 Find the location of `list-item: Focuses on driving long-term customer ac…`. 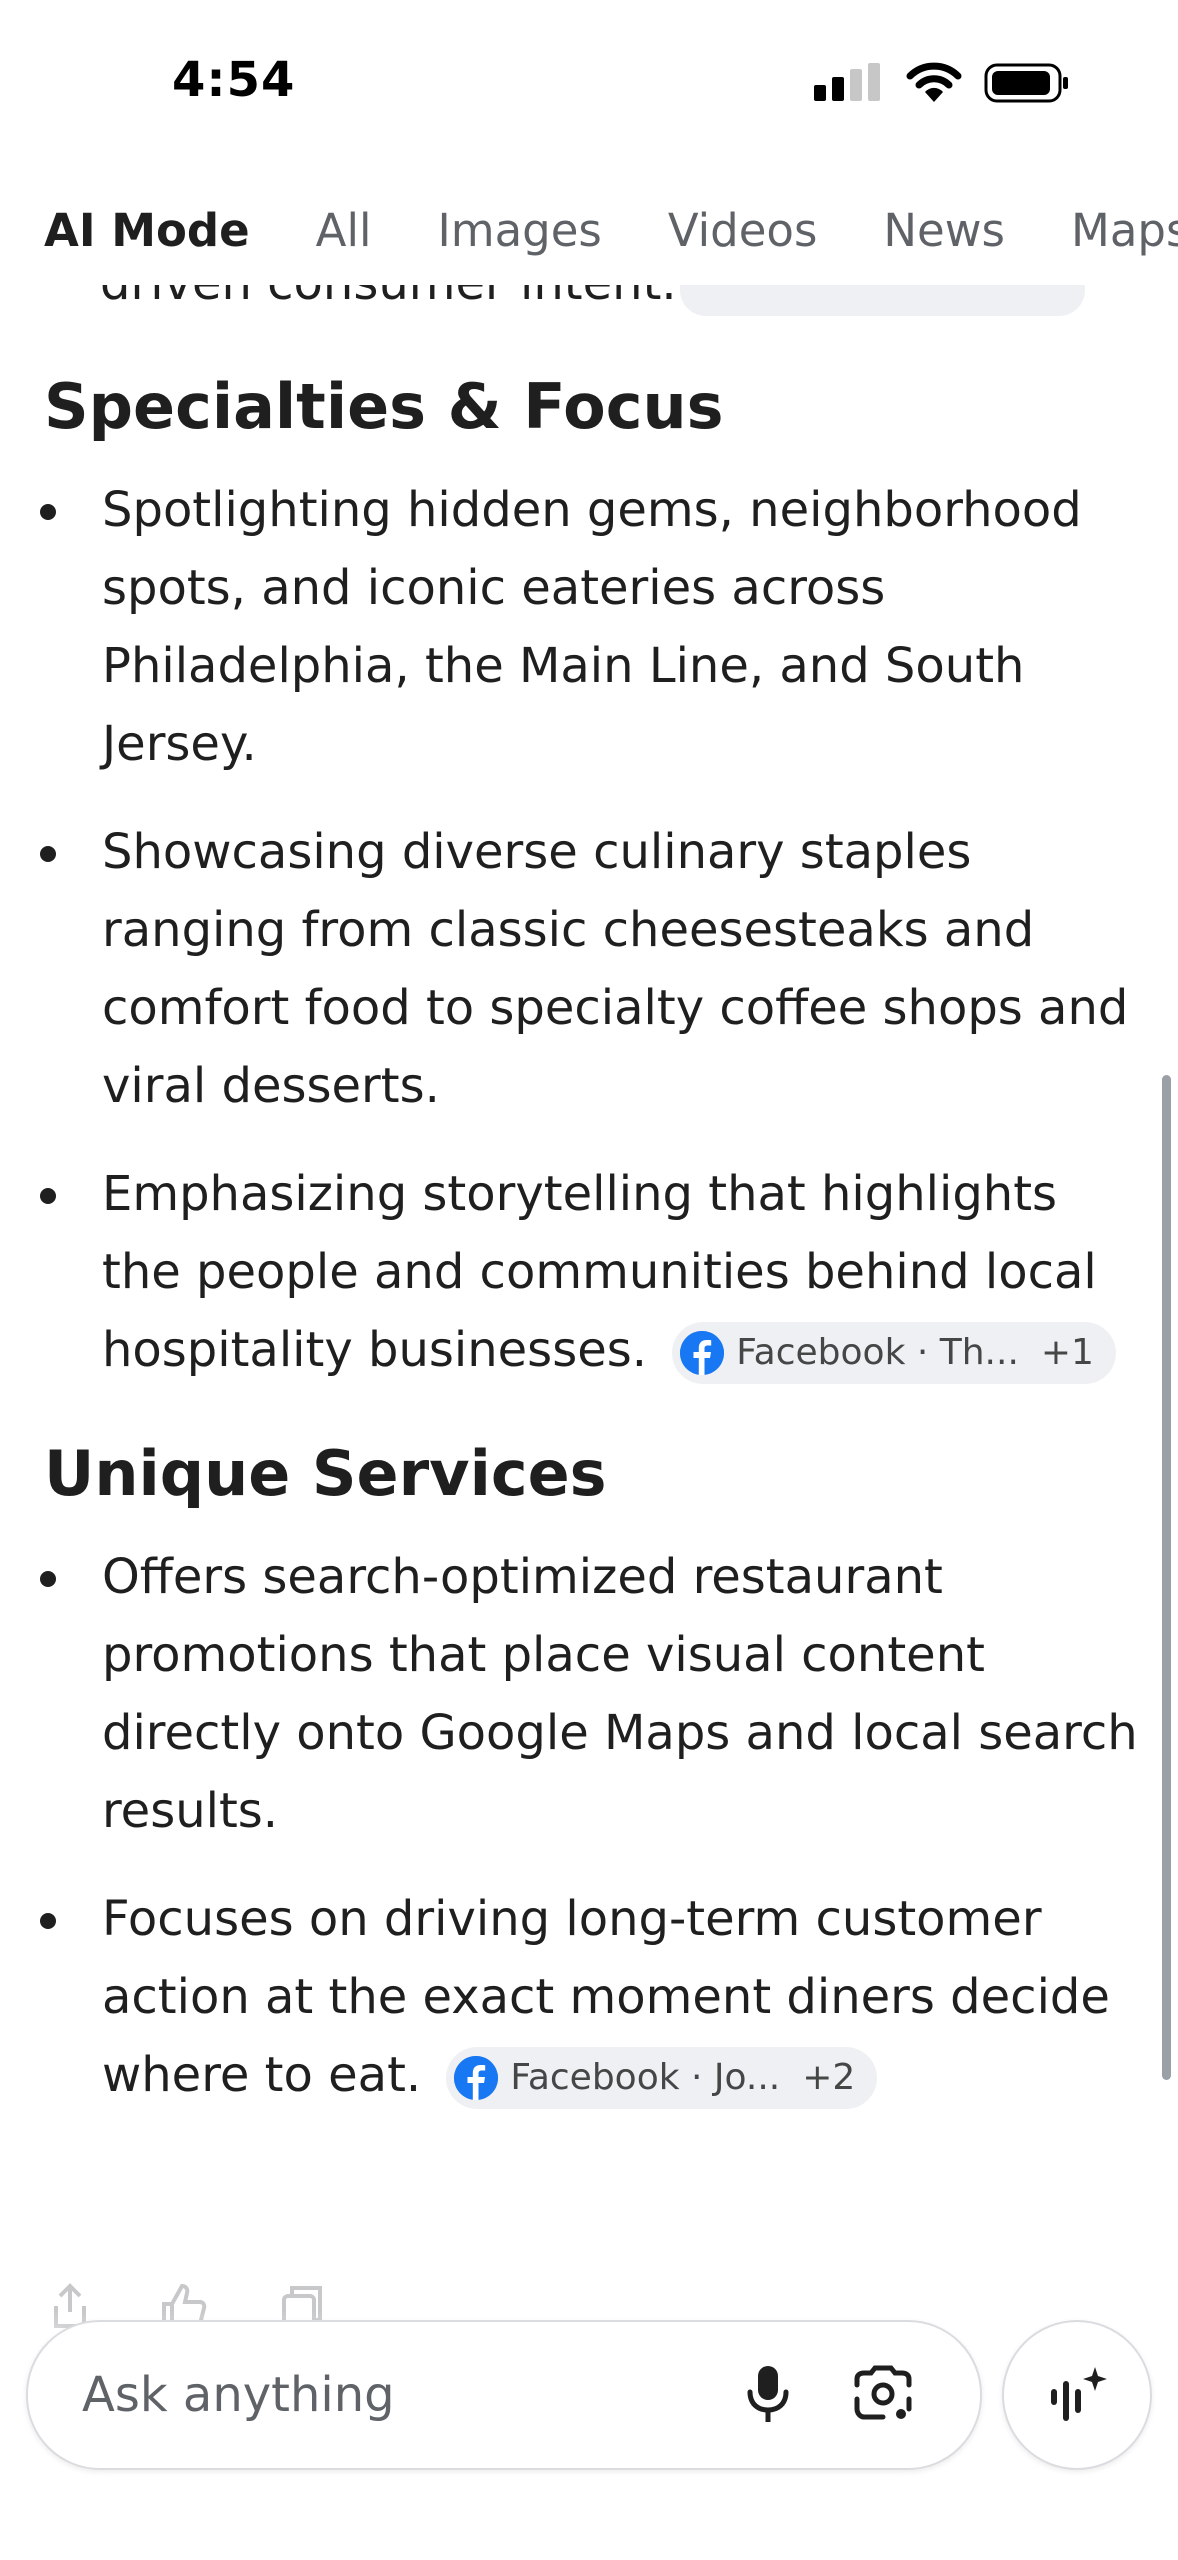

list-item: Focuses on driving long-term customer ac… is located at coordinates (589, 1997).